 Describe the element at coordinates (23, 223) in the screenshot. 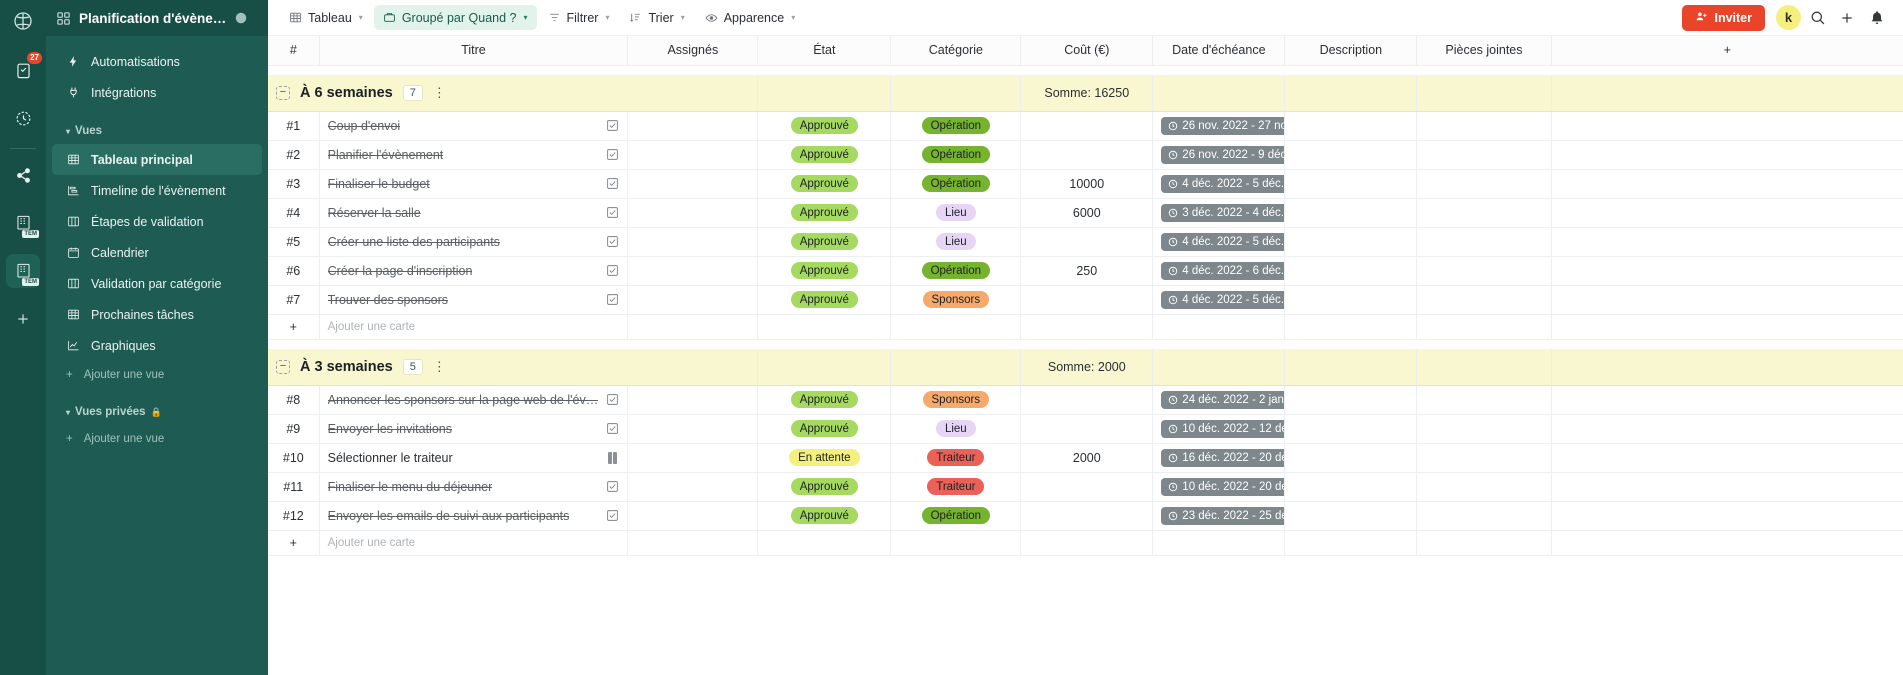

I see `template-board-icon: TEM` at that location.